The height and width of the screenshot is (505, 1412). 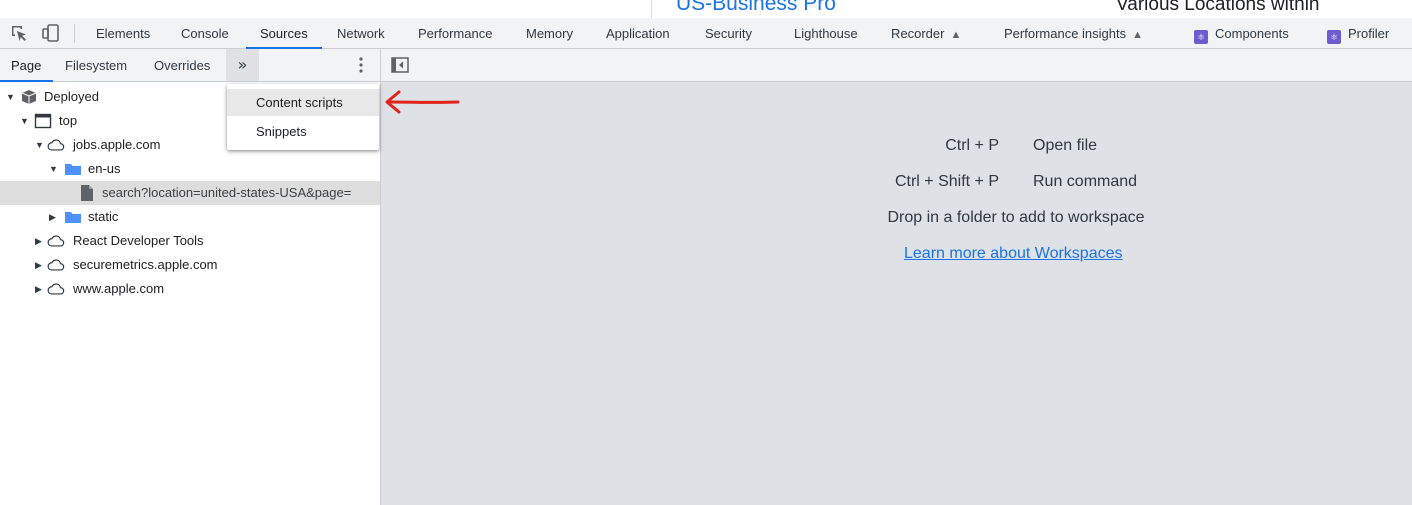 I want to click on shortcut-run-command-keys: Ctrl + Shift + P, so click(x=946, y=181).